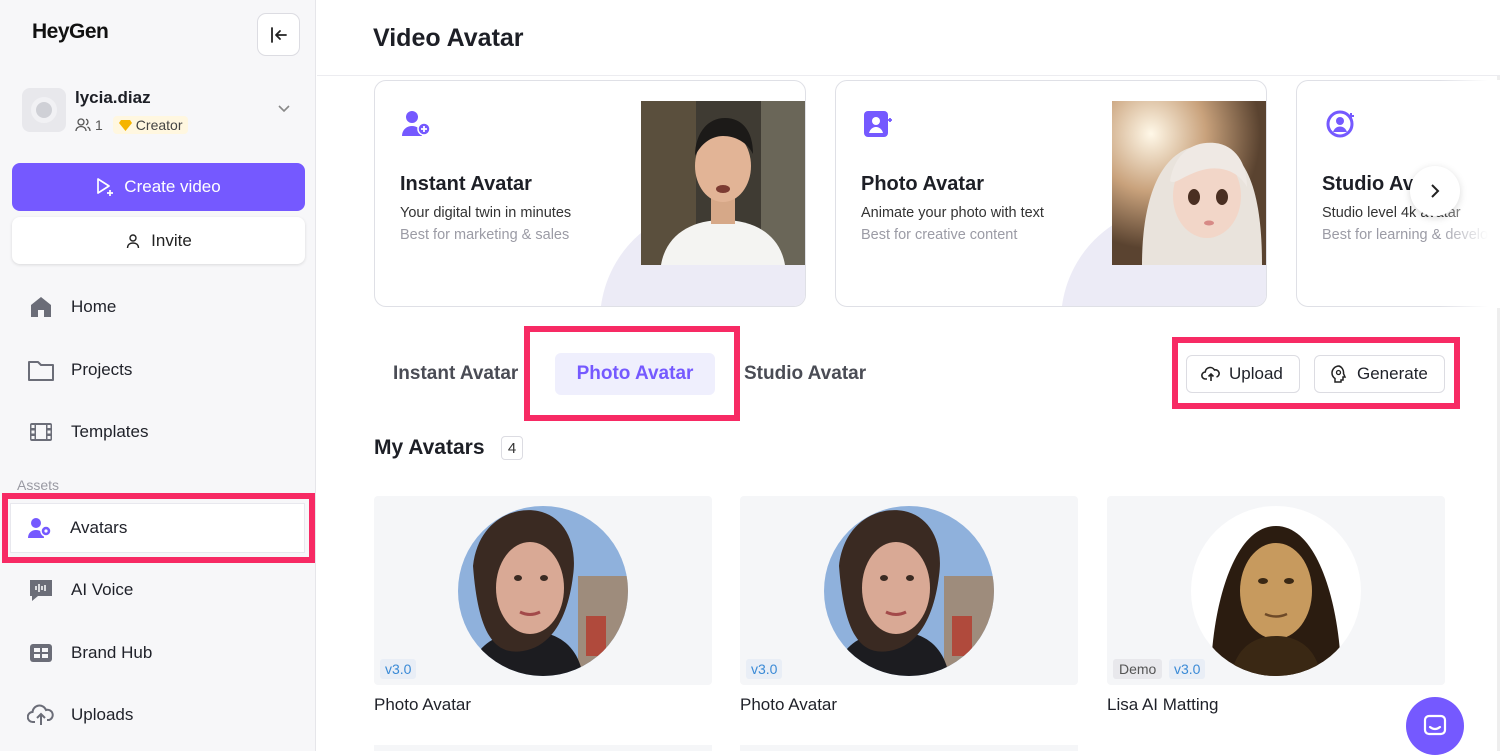  What do you see at coordinates (41, 590) in the screenshot?
I see `voice-icon` at bounding box center [41, 590].